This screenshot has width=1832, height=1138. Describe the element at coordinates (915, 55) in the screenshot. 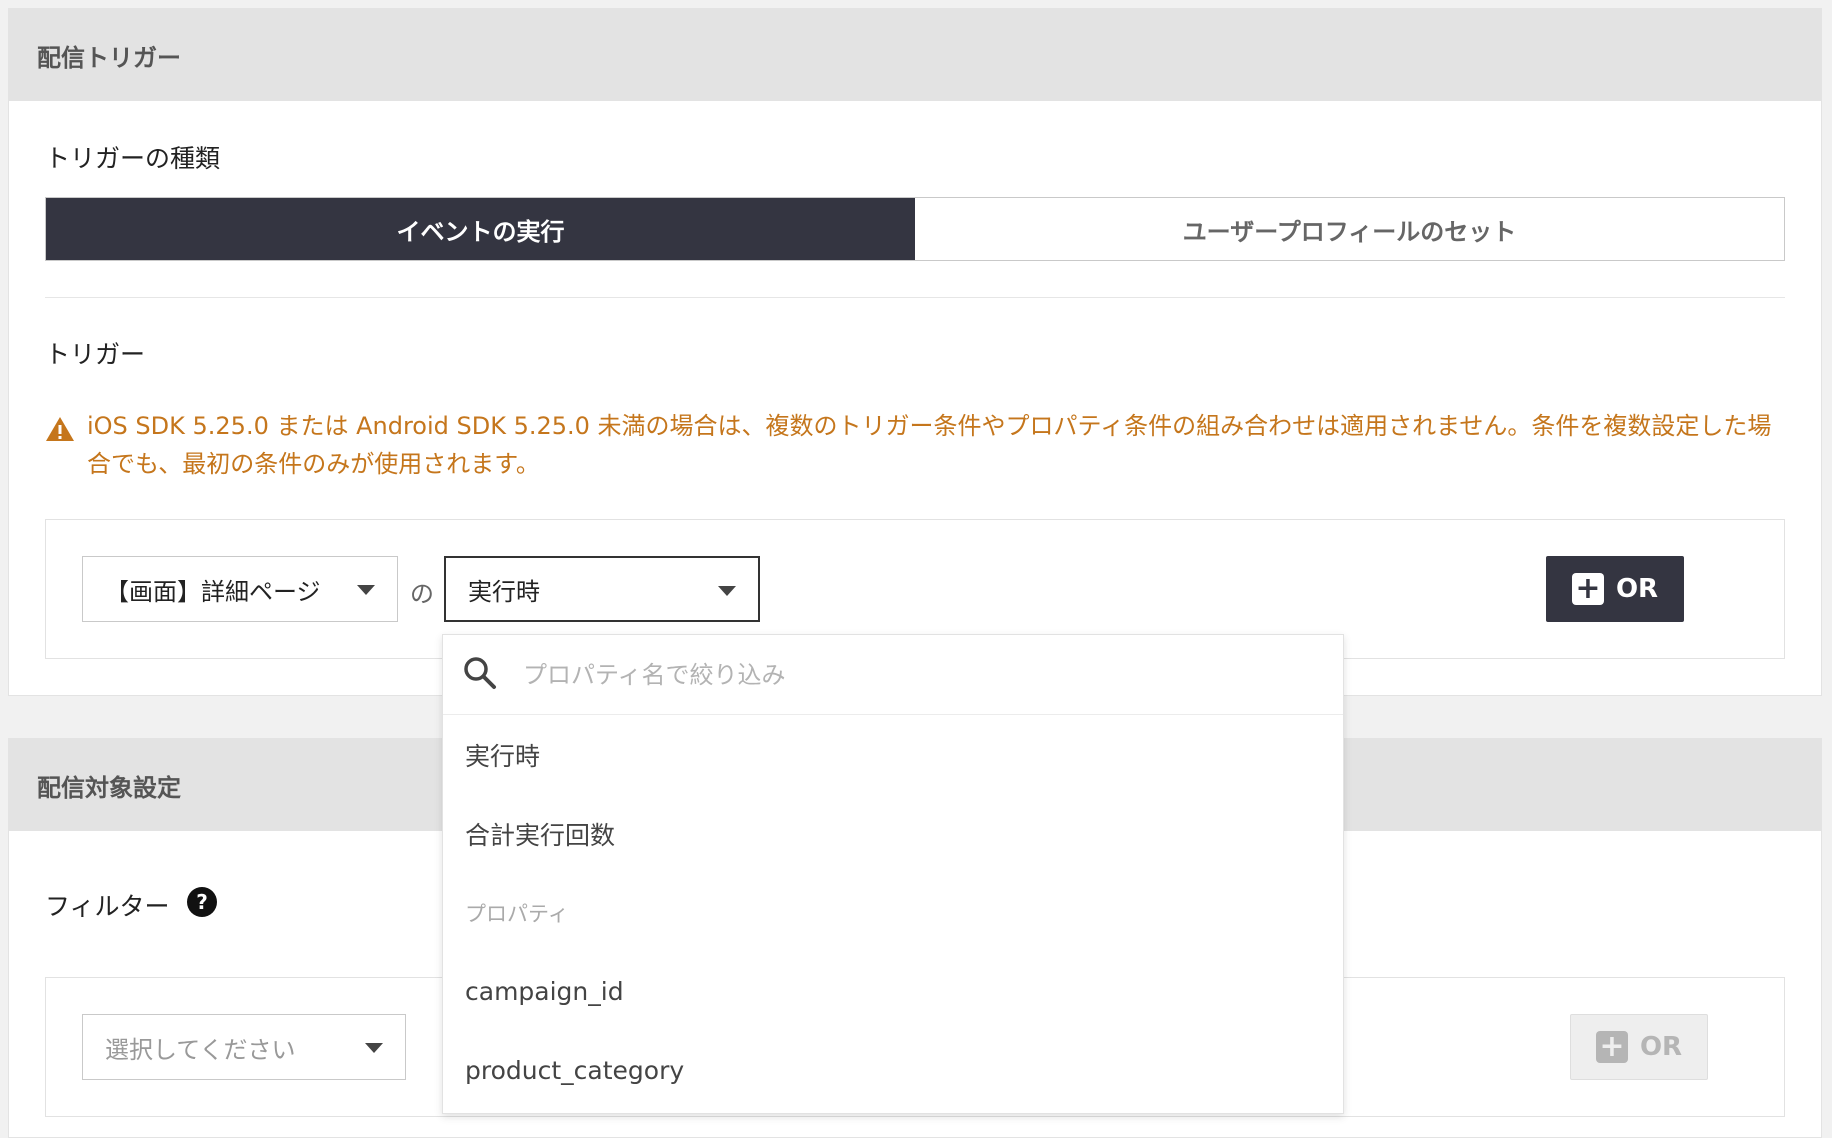

I see `section-title: 配信トリガー` at that location.